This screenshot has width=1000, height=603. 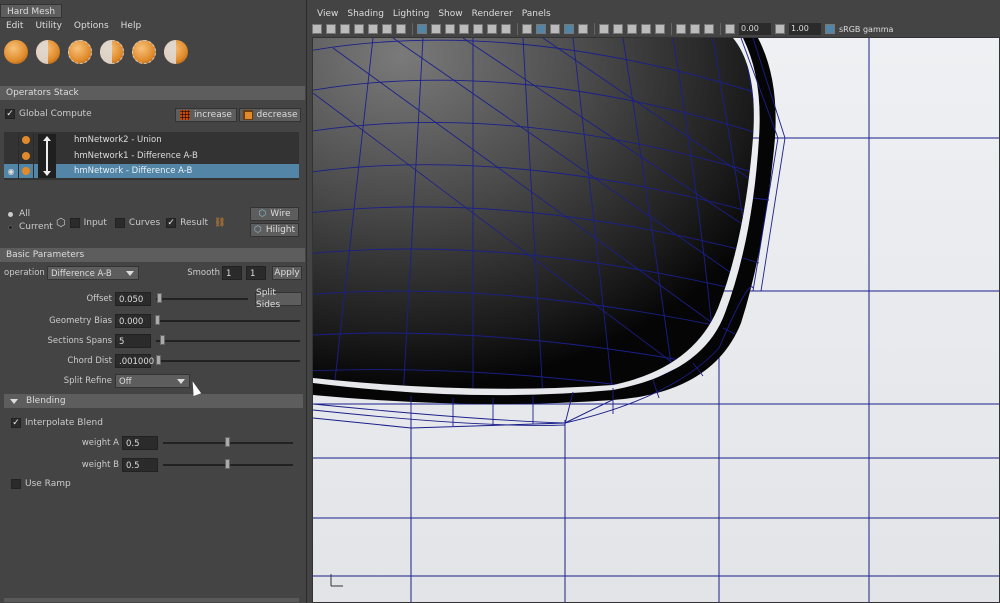 What do you see at coordinates (171, 222) in the screenshot?
I see `result-checkbox: ✓` at bounding box center [171, 222].